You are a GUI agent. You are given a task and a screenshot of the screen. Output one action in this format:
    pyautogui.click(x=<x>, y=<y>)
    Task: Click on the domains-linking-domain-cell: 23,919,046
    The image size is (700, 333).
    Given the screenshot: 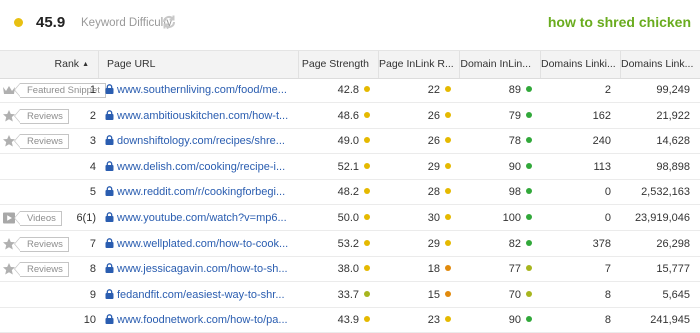 What is the action you would take?
    pyautogui.click(x=662, y=218)
    